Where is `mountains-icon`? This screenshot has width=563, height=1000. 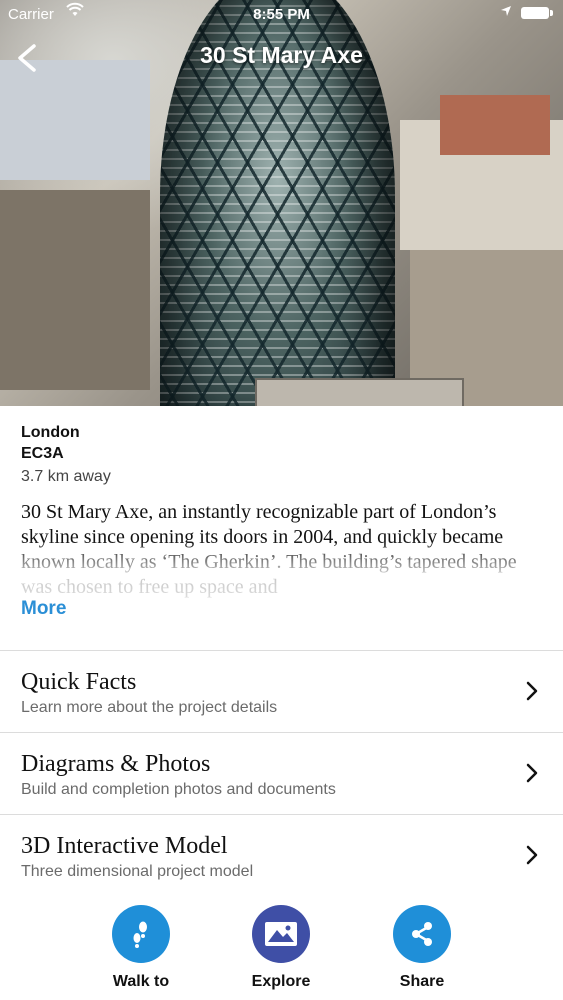
mountains-icon is located at coordinates (281, 934).